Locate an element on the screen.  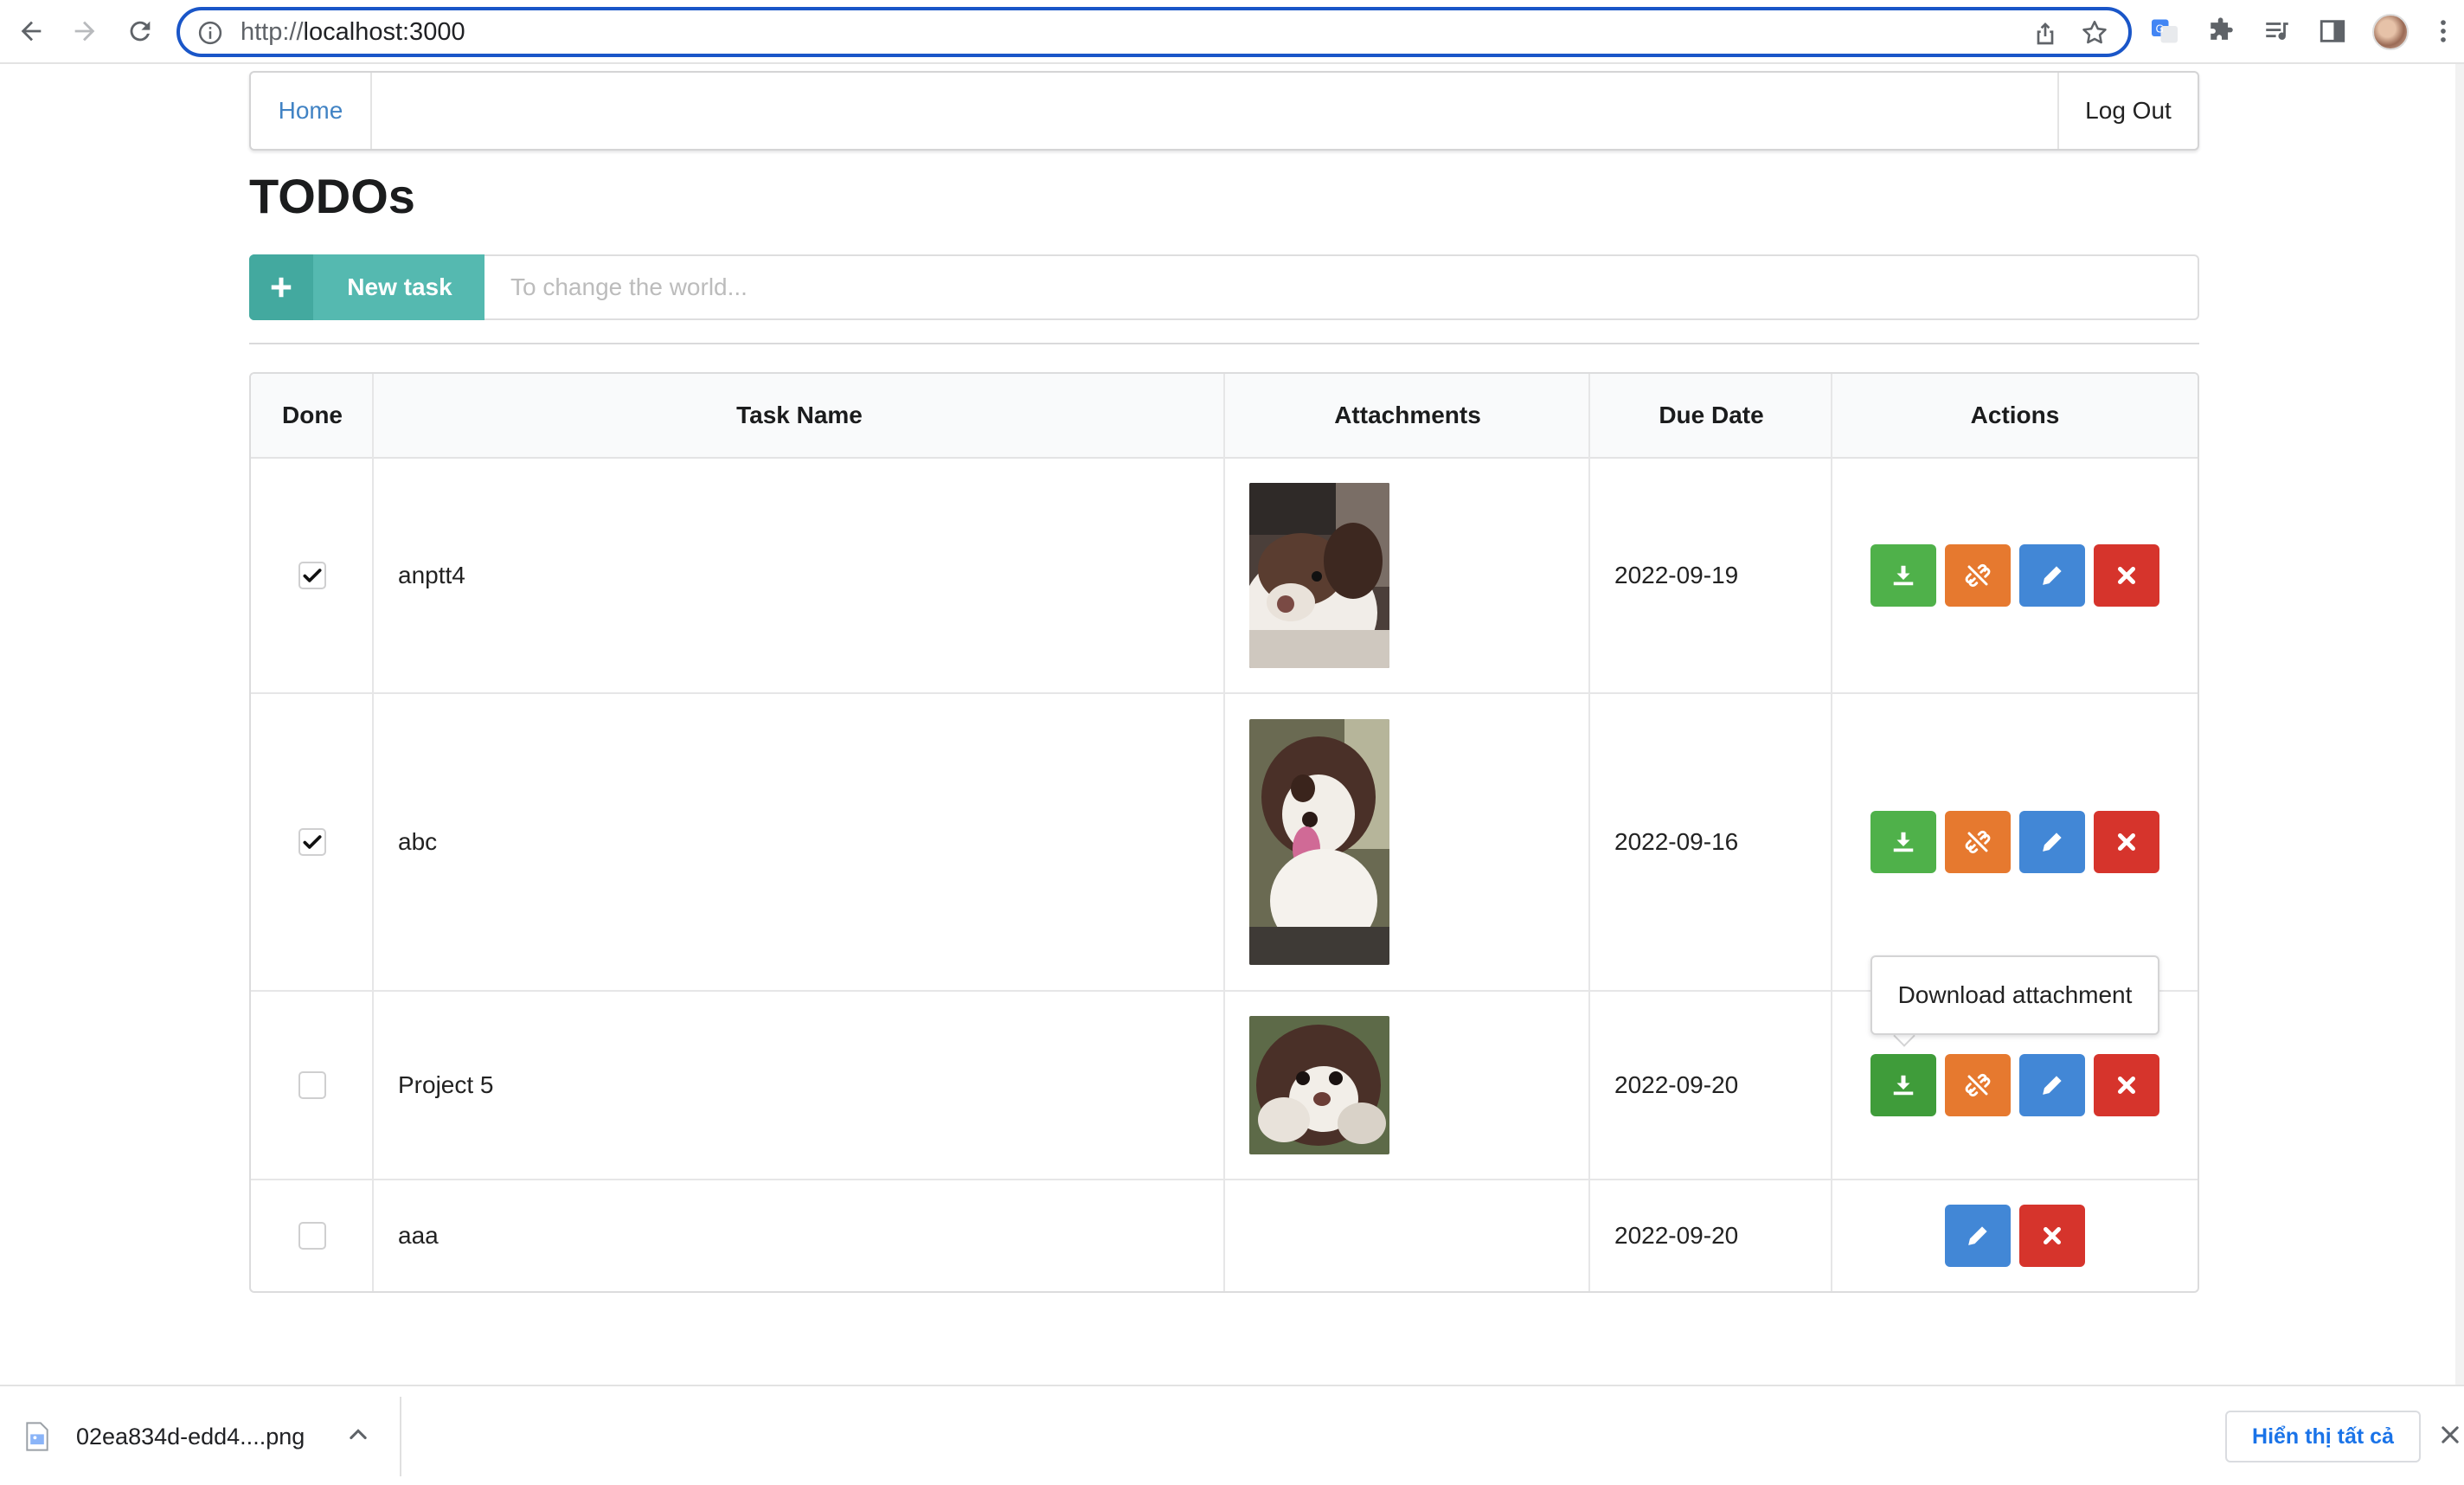
show-all-downloads-button: Hiển thị tất cả is located at coordinates (2323, 1436).